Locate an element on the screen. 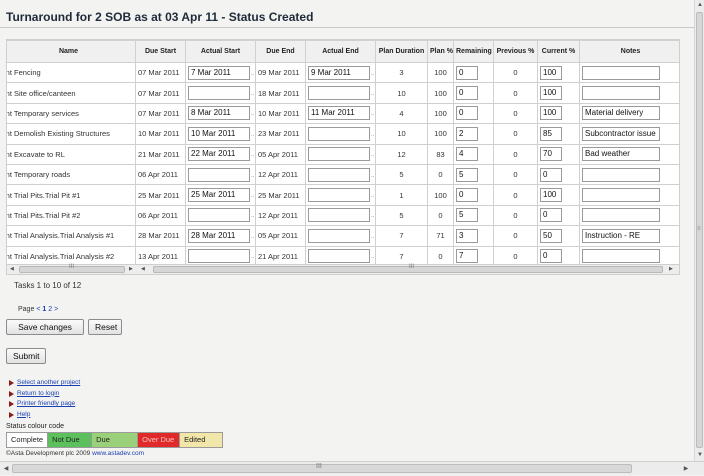 Image resolution: width=704 pixels, height=476 pixels. pager-next-link: > is located at coordinates (56, 309).